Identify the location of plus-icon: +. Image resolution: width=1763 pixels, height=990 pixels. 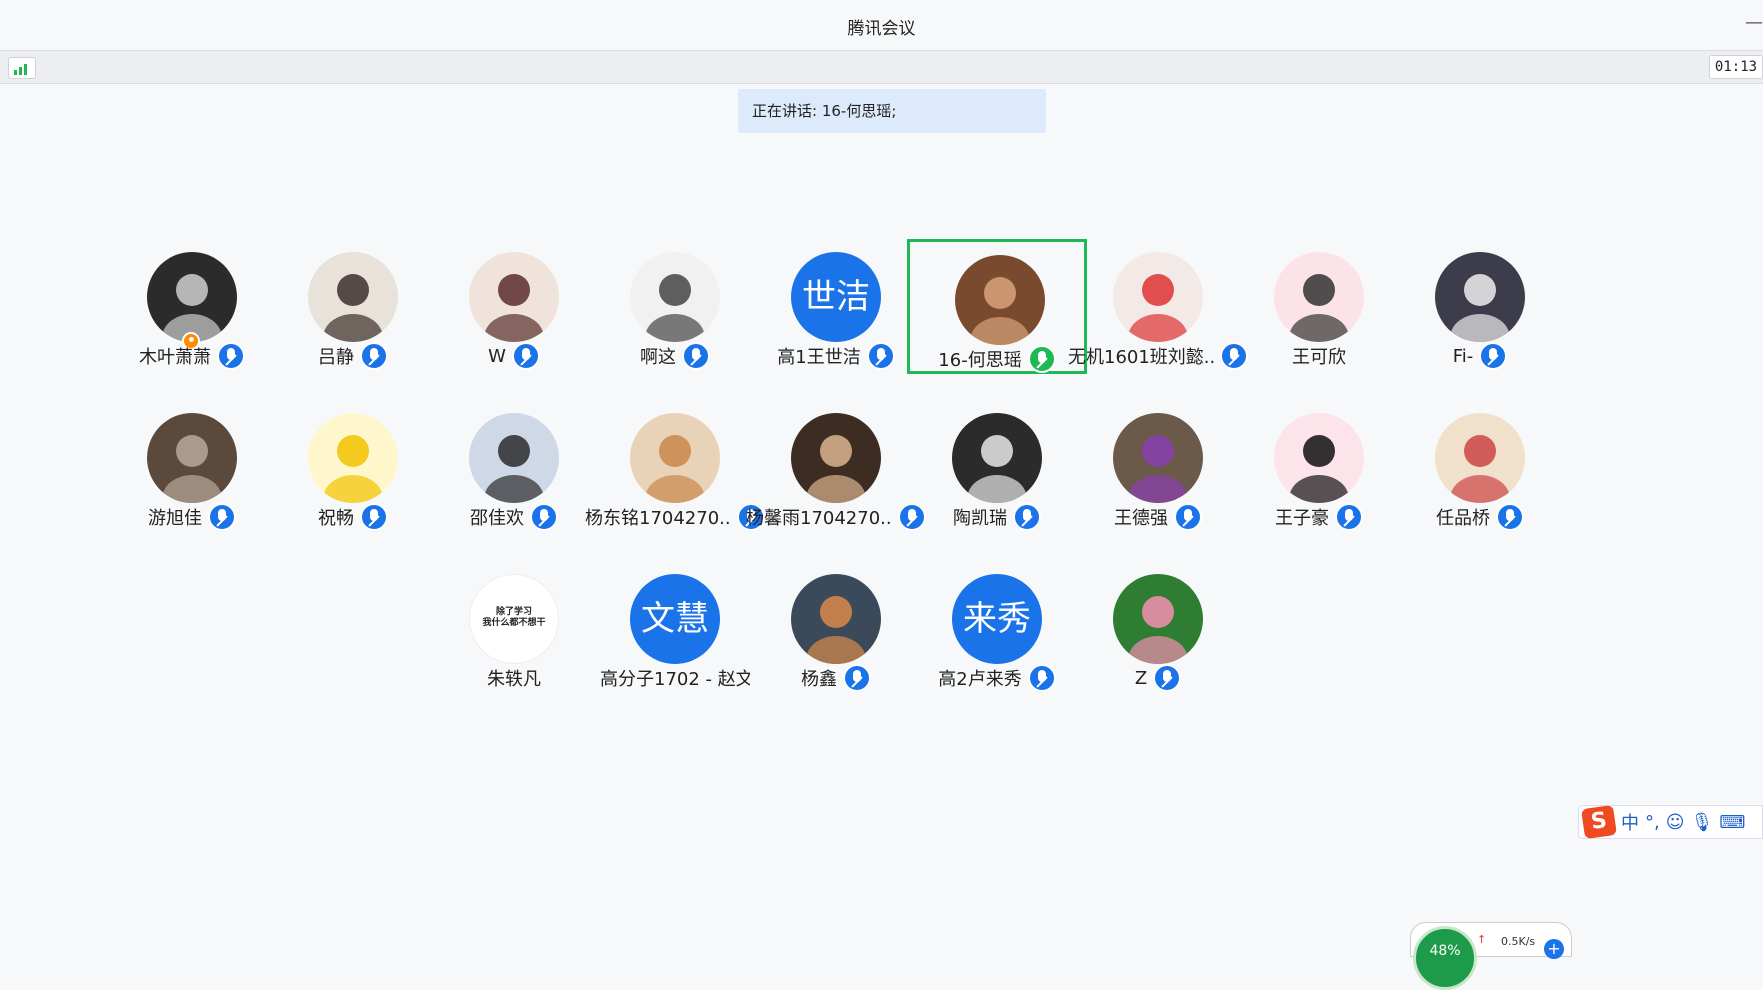
(1554, 949).